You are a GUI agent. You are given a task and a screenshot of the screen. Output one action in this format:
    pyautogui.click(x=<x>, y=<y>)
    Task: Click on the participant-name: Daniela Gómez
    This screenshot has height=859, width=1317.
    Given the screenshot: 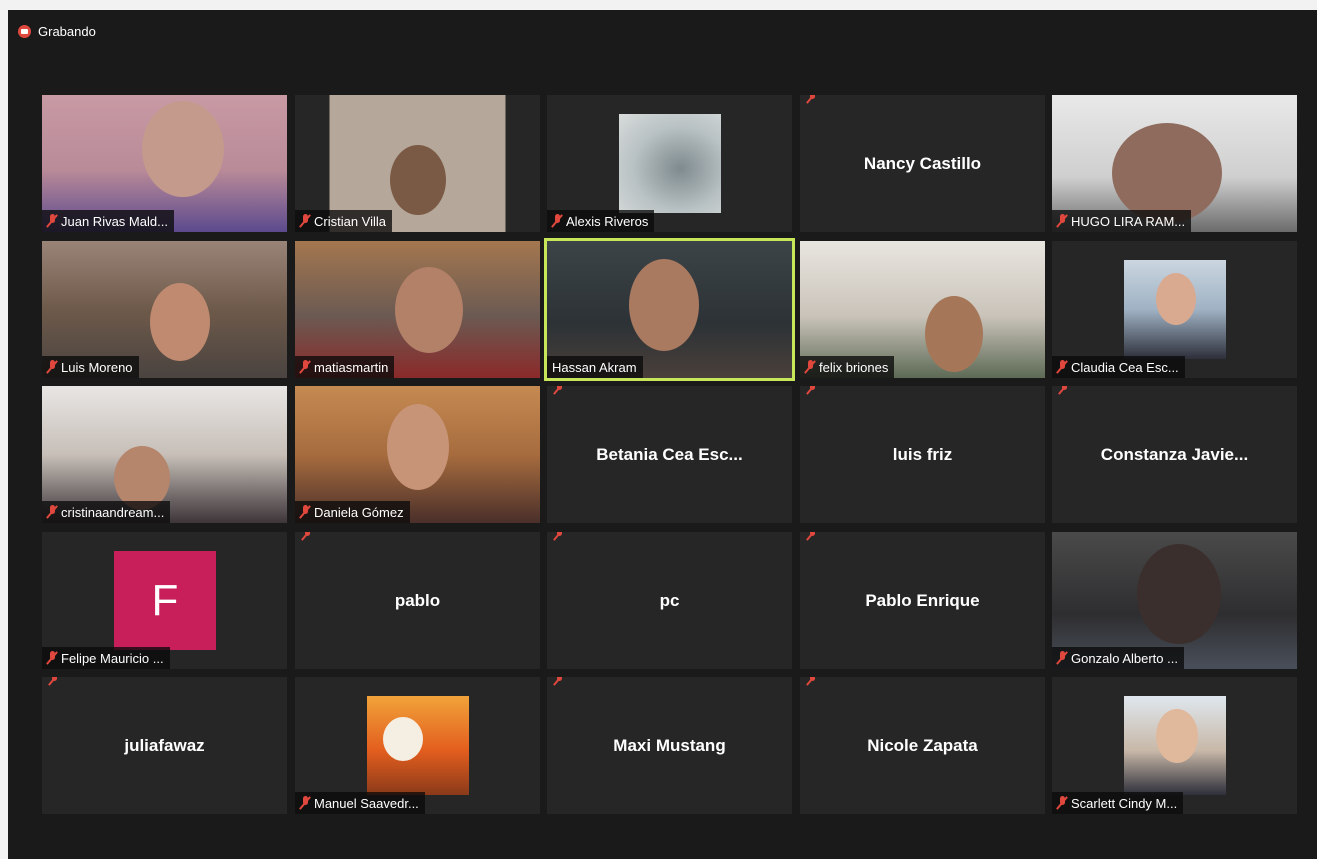 What is the action you would take?
    pyautogui.click(x=359, y=512)
    